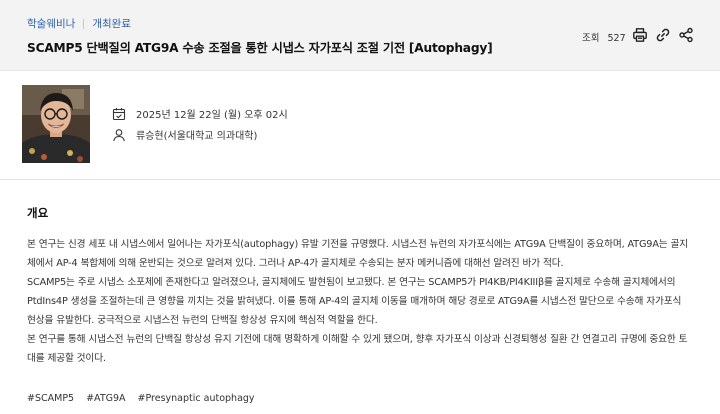  I want to click on view-count: 조회 527, so click(604, 37).